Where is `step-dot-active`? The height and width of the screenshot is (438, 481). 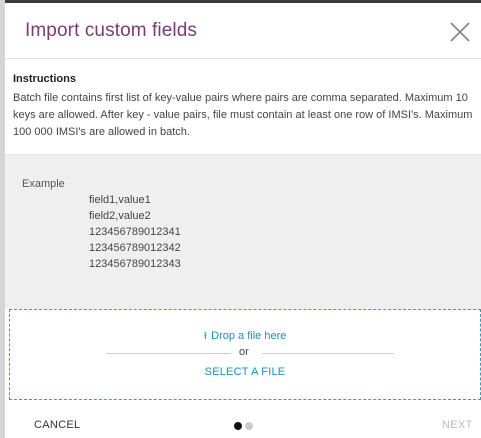 step-dot-active is located at coordinates (238, 426).